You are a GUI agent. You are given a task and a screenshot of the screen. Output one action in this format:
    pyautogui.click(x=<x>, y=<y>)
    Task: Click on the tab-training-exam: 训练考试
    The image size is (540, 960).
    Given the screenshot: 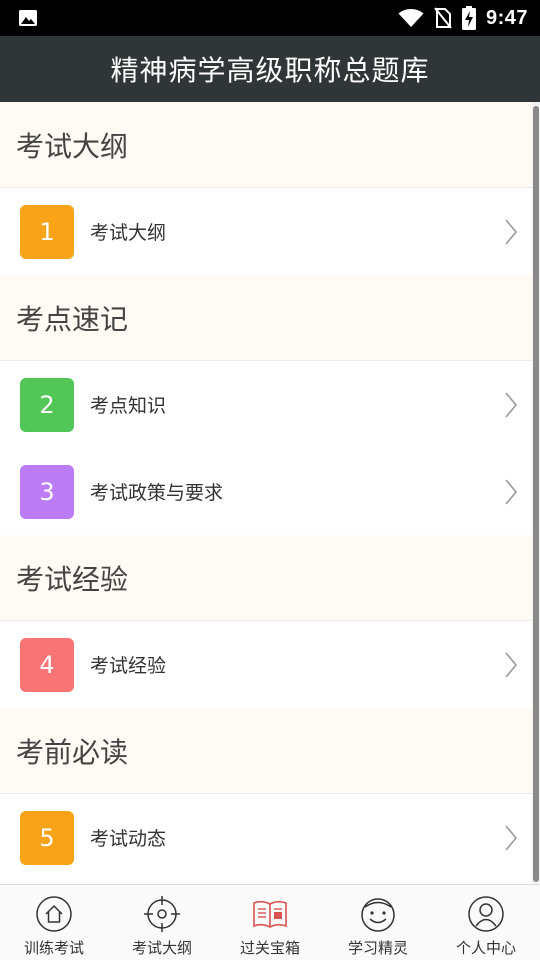 What is the action you would take?
    pyautogui.click(x=54, y=922)
    